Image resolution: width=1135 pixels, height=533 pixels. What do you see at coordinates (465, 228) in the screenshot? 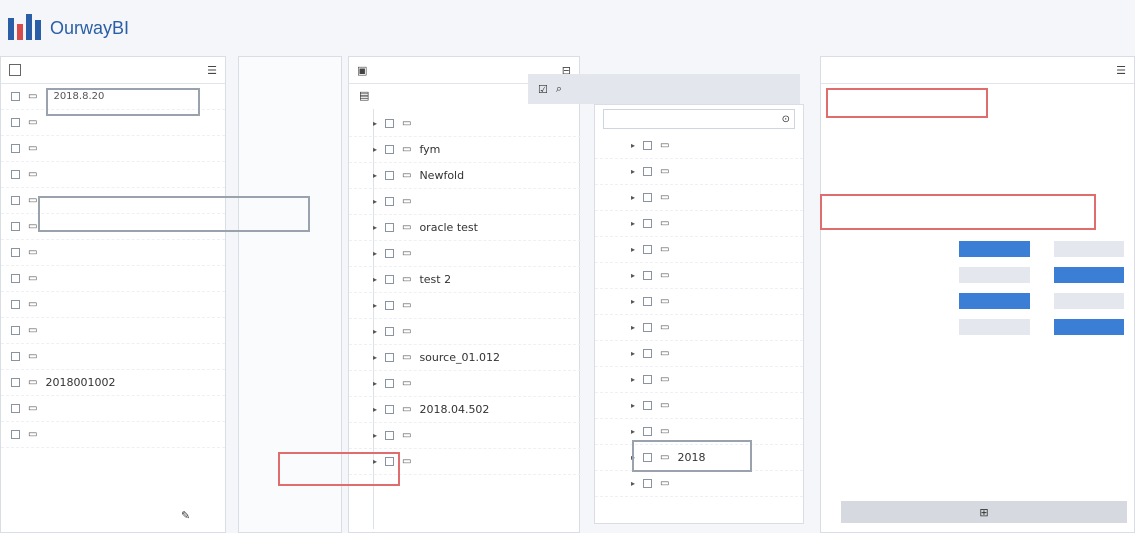
I see `tree-item: ▸ ▭ oracle test` at bounding box center [465, 228].